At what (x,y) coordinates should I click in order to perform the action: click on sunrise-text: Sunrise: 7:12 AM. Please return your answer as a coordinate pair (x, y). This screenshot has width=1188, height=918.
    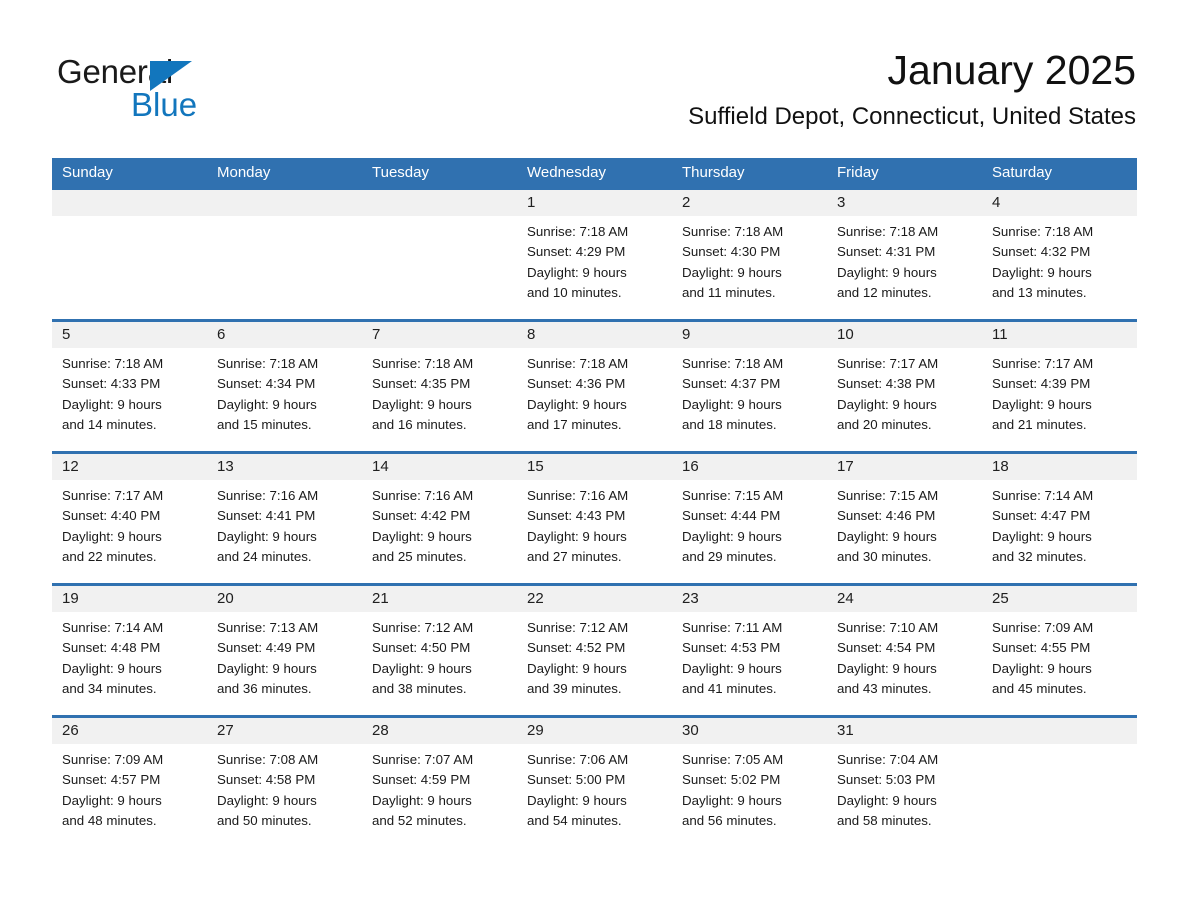
    Looking at the image, I should click on (423, 627).